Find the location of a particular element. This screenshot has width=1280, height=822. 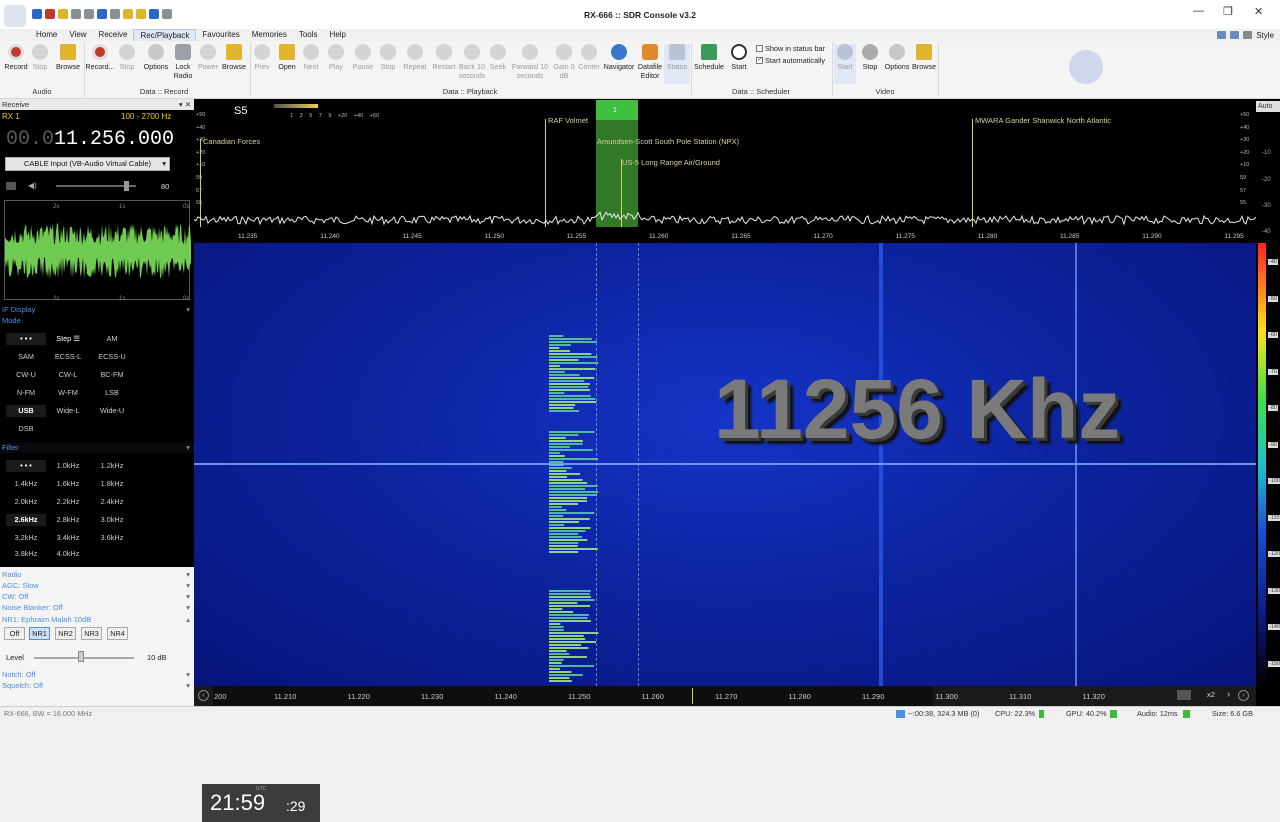

mode-cw-u: CW-U is located at coordinates (26, 375).